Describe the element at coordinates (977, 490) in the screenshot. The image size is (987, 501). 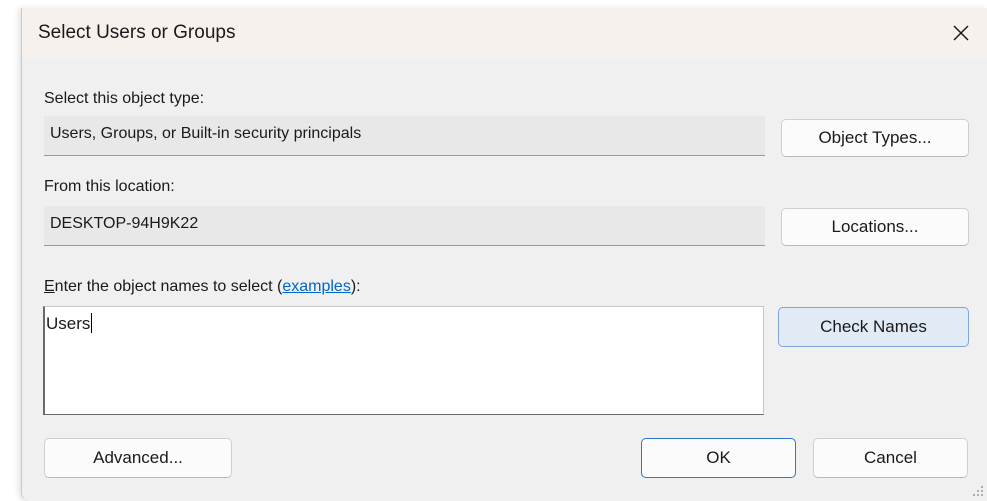
I see `resize-grip-icon` at that location.